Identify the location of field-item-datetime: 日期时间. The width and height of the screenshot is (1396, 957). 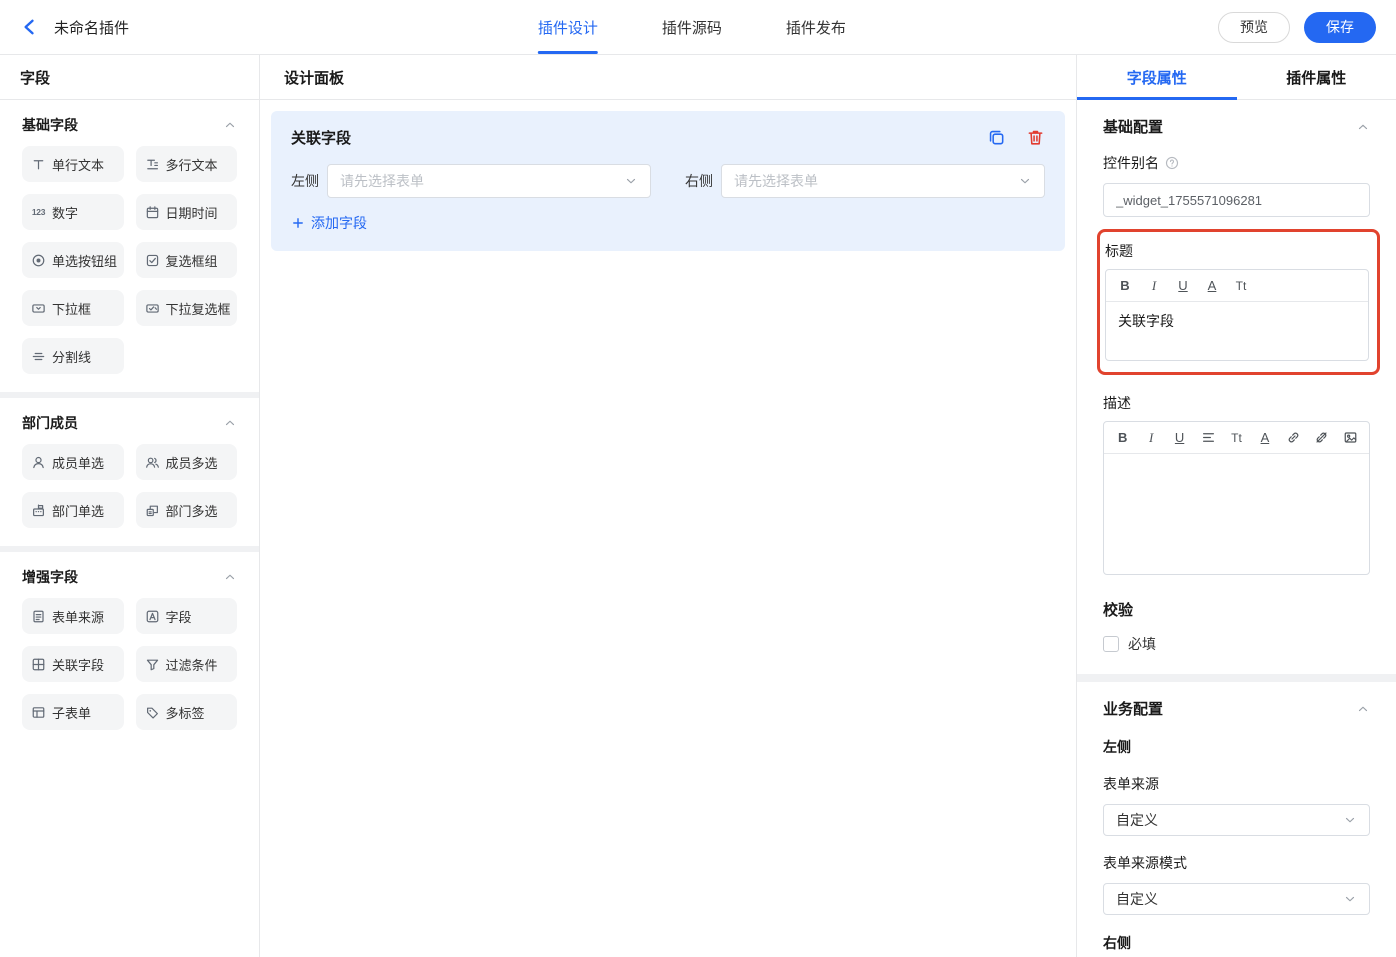
(186, 212).